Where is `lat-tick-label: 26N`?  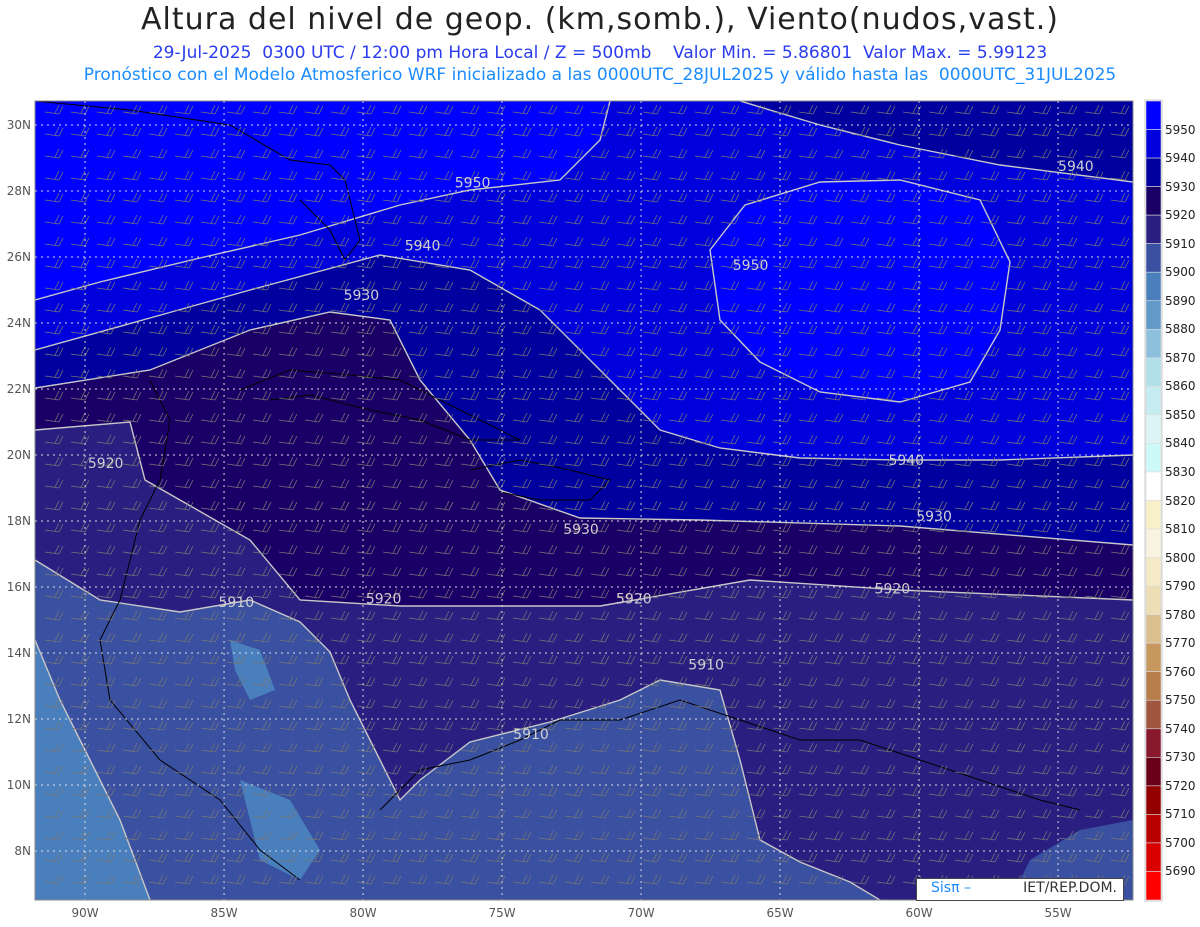 lat-tick-label: 26N is located at coordinates (19, 257).